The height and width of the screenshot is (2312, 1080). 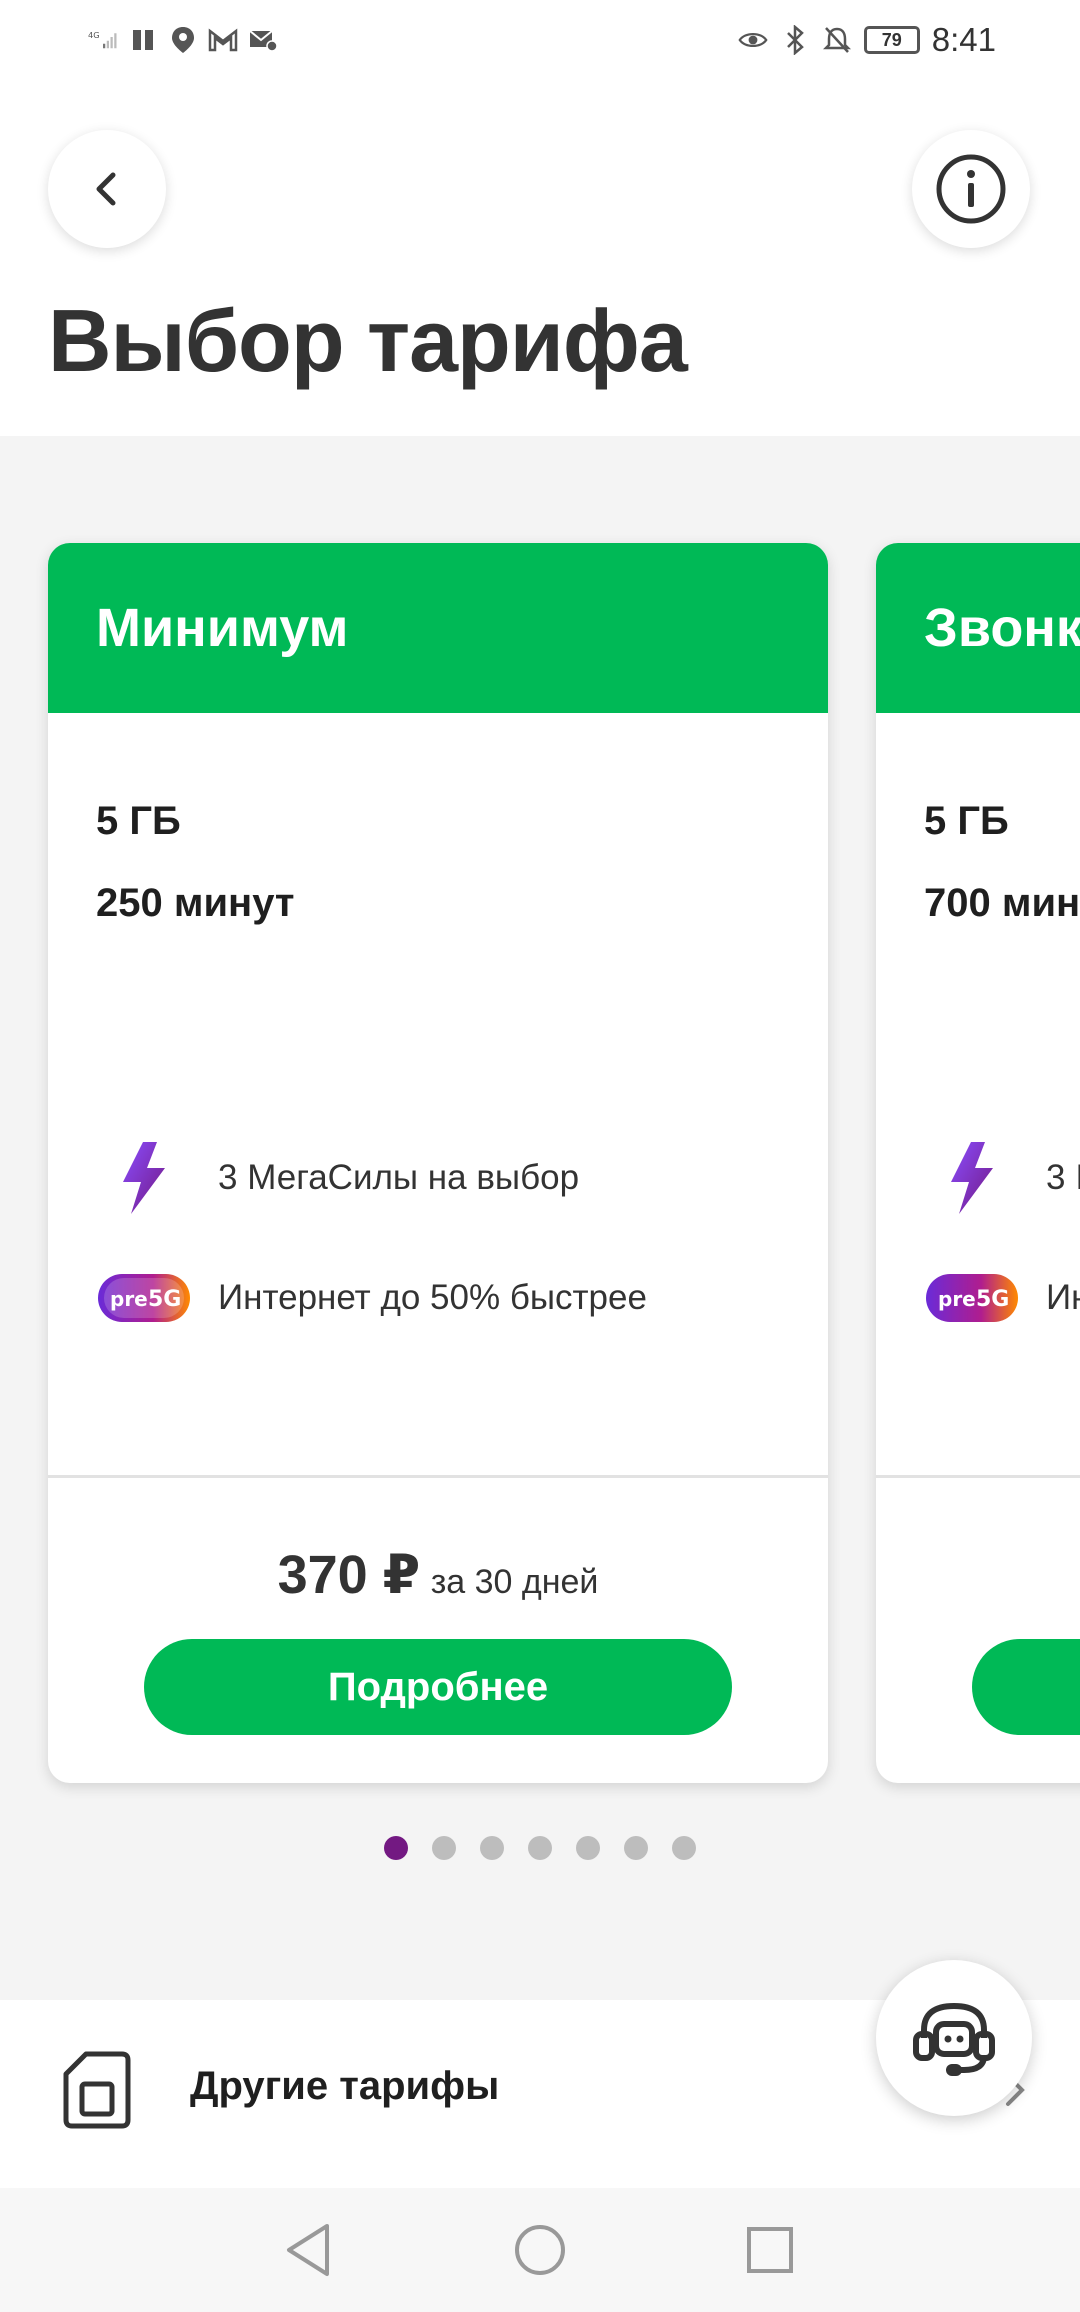 What do you see at coordinates (222, 628) in the screenshot?
I see `tariff-name: Минимум` at bounding box center [222, 628].